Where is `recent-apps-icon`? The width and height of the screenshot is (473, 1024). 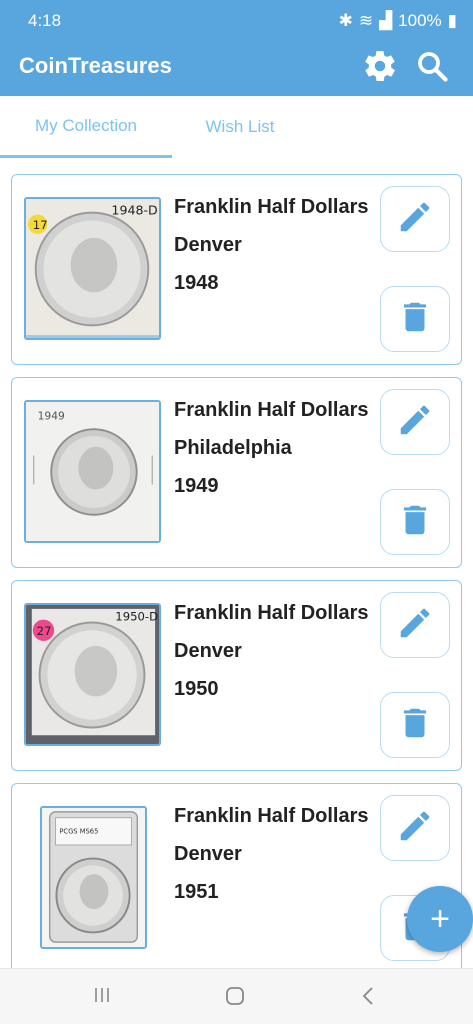
recent-apps-icon is located at coordinates (102, 997).